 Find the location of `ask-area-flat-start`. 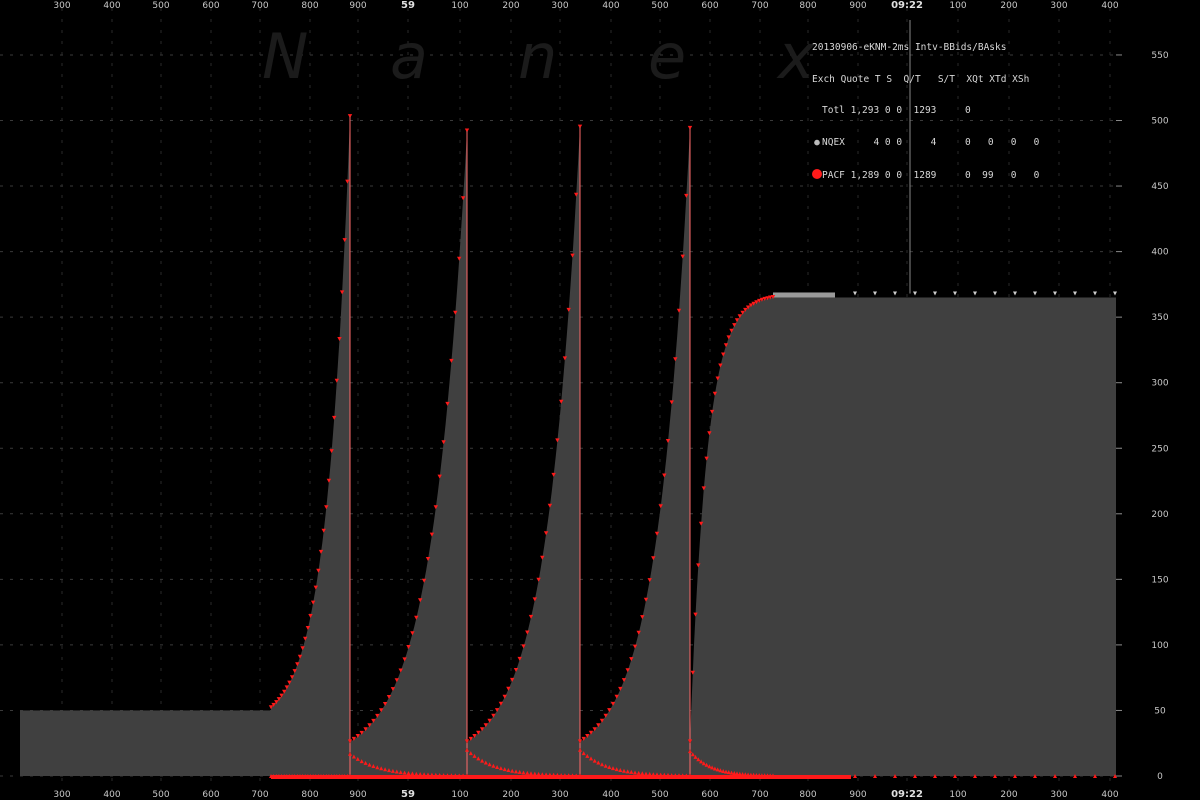

ask-area-flat-start is located at coordinates (145, 743).